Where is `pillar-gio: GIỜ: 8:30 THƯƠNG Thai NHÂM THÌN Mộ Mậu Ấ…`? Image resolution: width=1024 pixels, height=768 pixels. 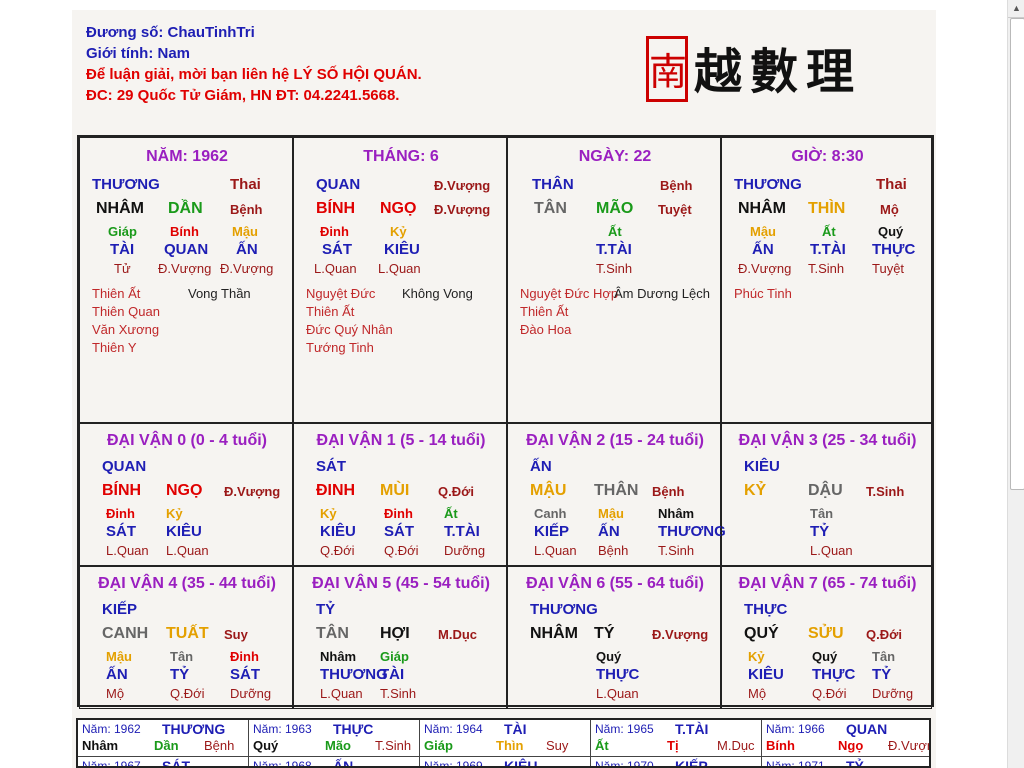
pillar-gio: GIỜ: 8:30 THƯƠNG Thai NHÂM THÌN Mộ Mậu Ấ… is located at coordinates (826, 280).